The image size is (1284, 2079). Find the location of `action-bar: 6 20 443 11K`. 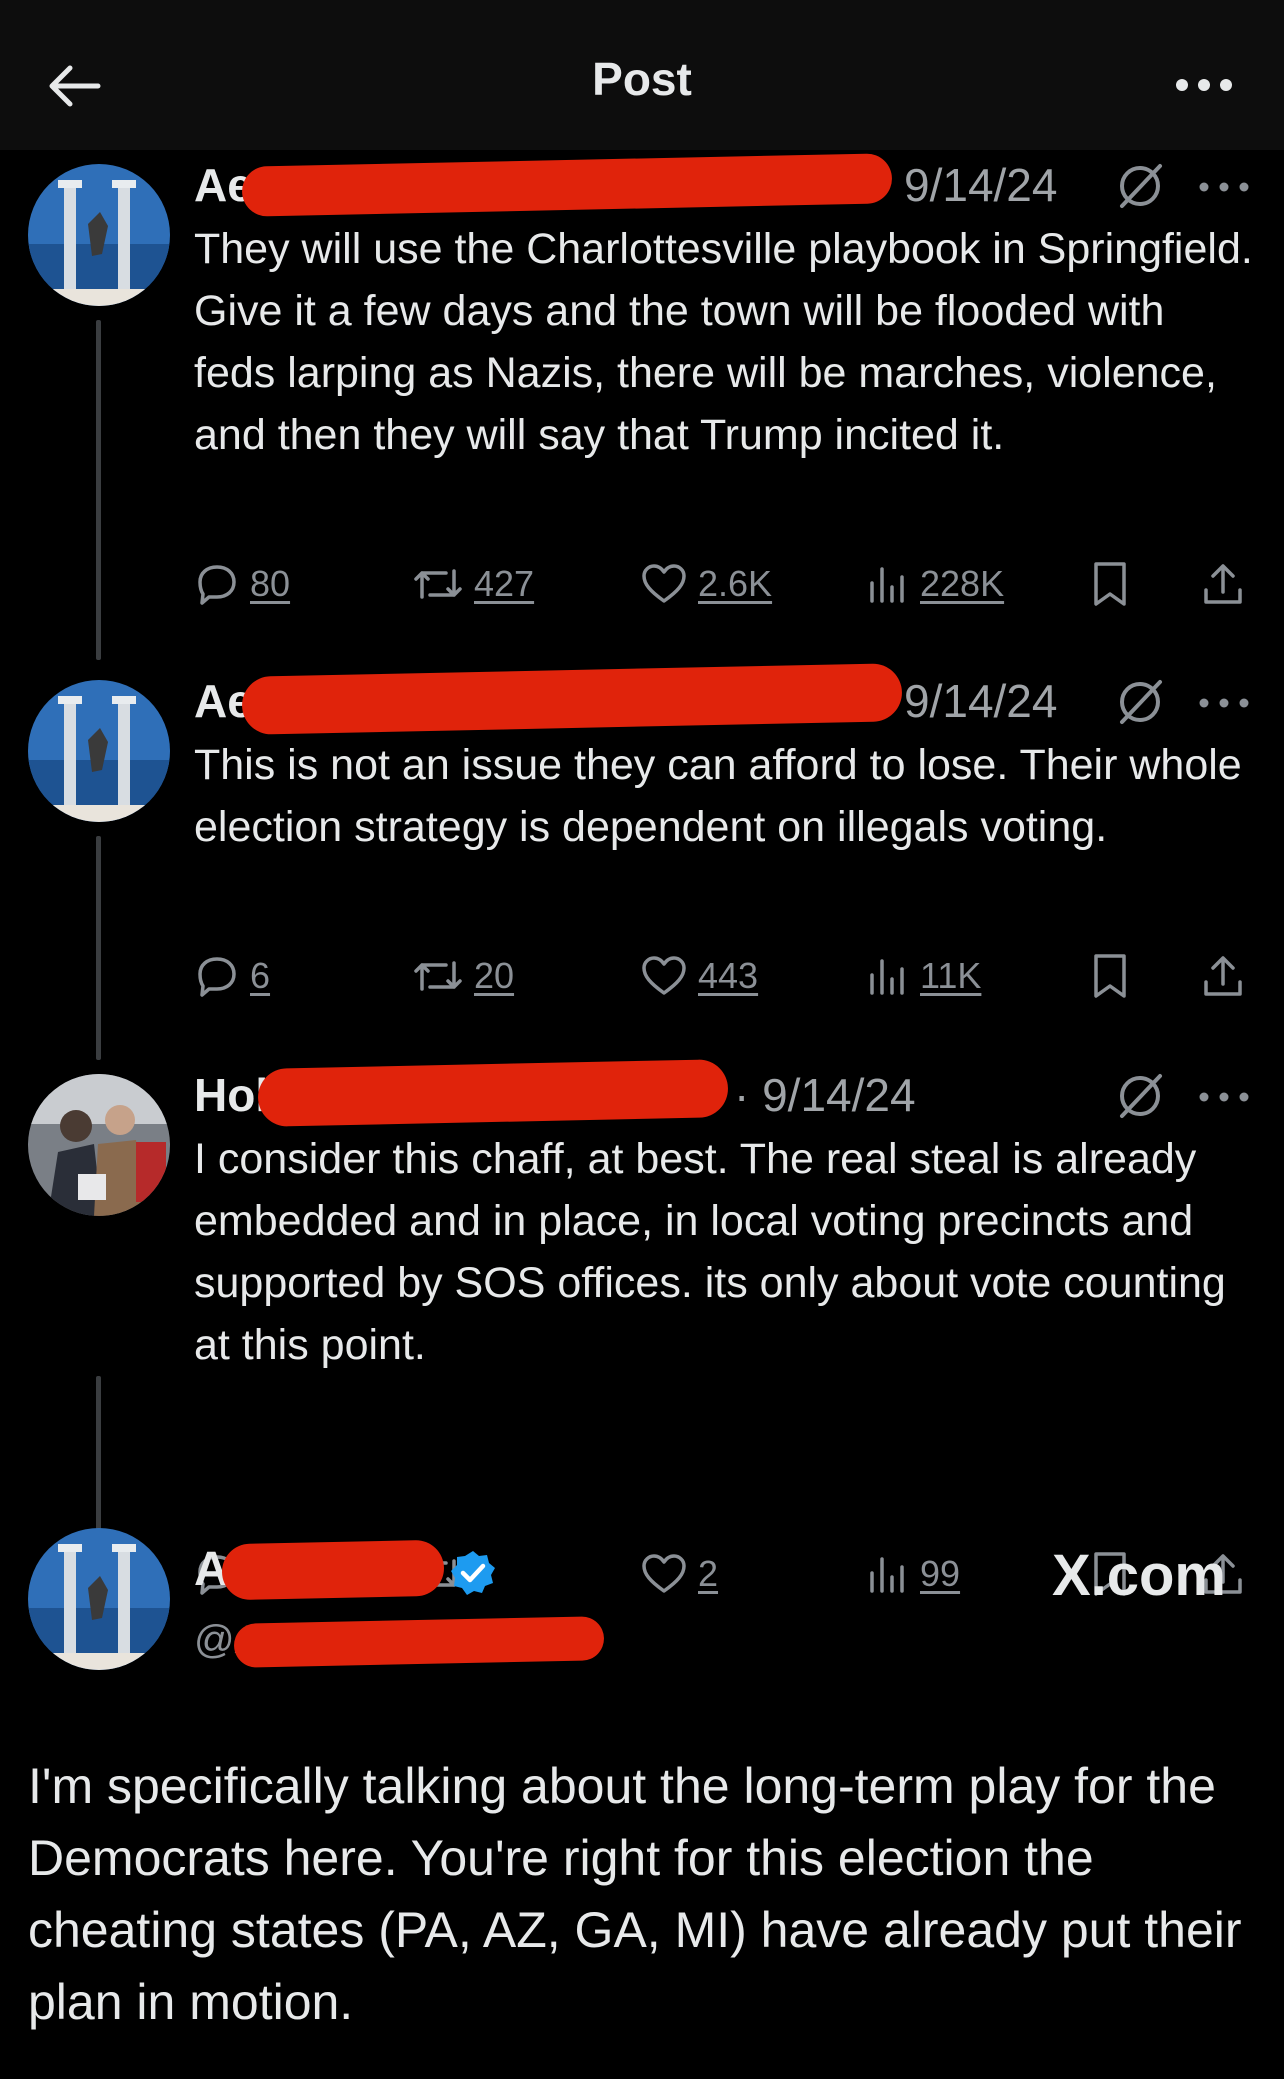

action-bar: 6 20 443 11K is located at coordinates (729, 976).